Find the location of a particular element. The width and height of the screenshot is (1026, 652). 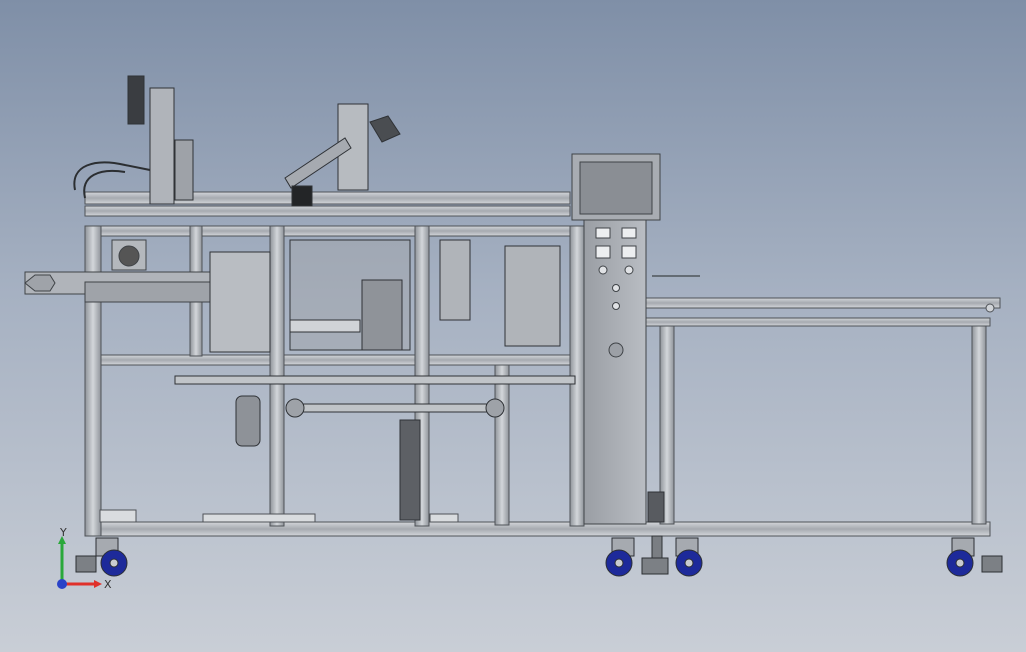

foot-middle is located at coordinates (655, 566).